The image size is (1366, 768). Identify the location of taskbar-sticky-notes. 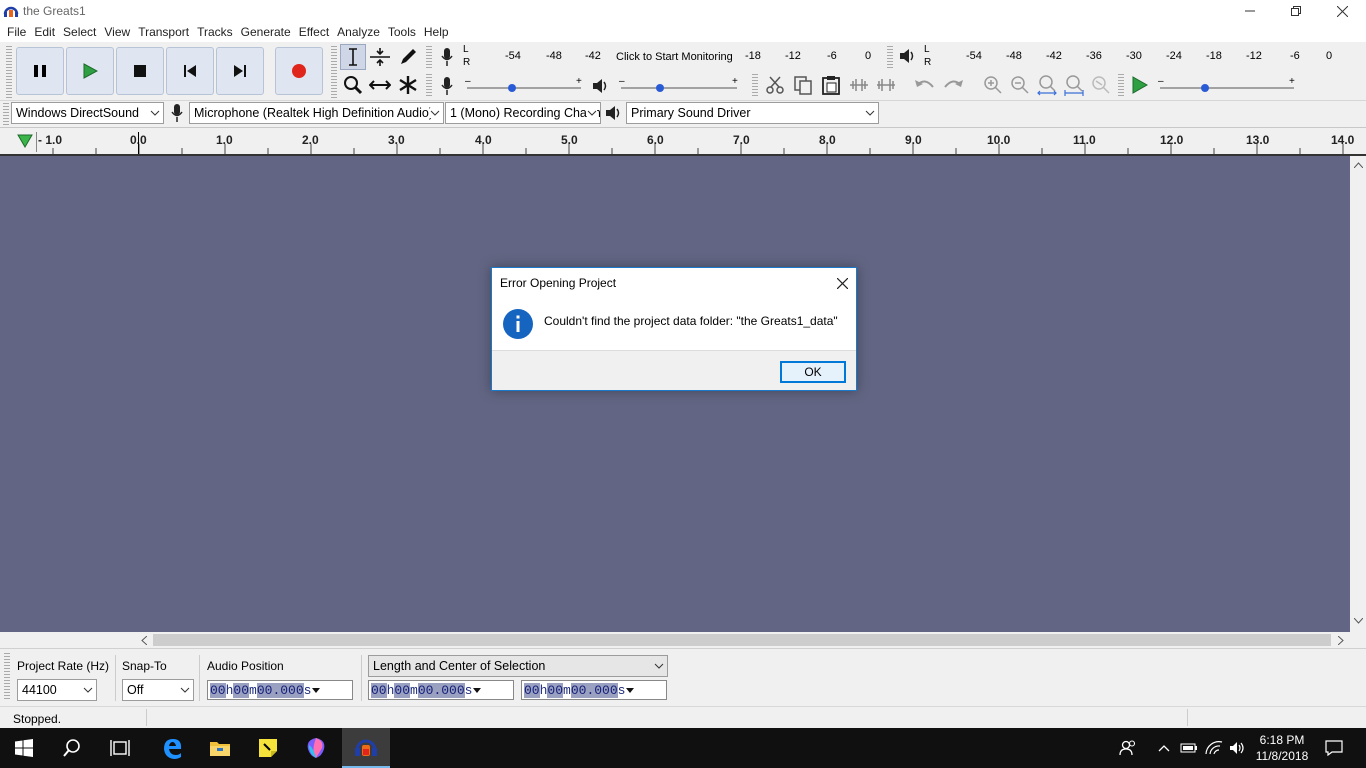
(268, 748).